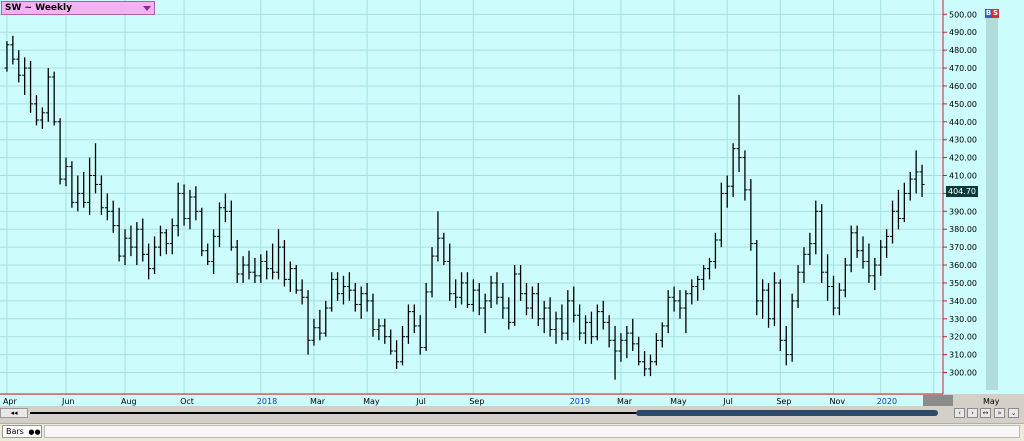  Describe the element at coordinates (963, 14) in the screenshot. I see `y-tick-label: 500.00` at that location.